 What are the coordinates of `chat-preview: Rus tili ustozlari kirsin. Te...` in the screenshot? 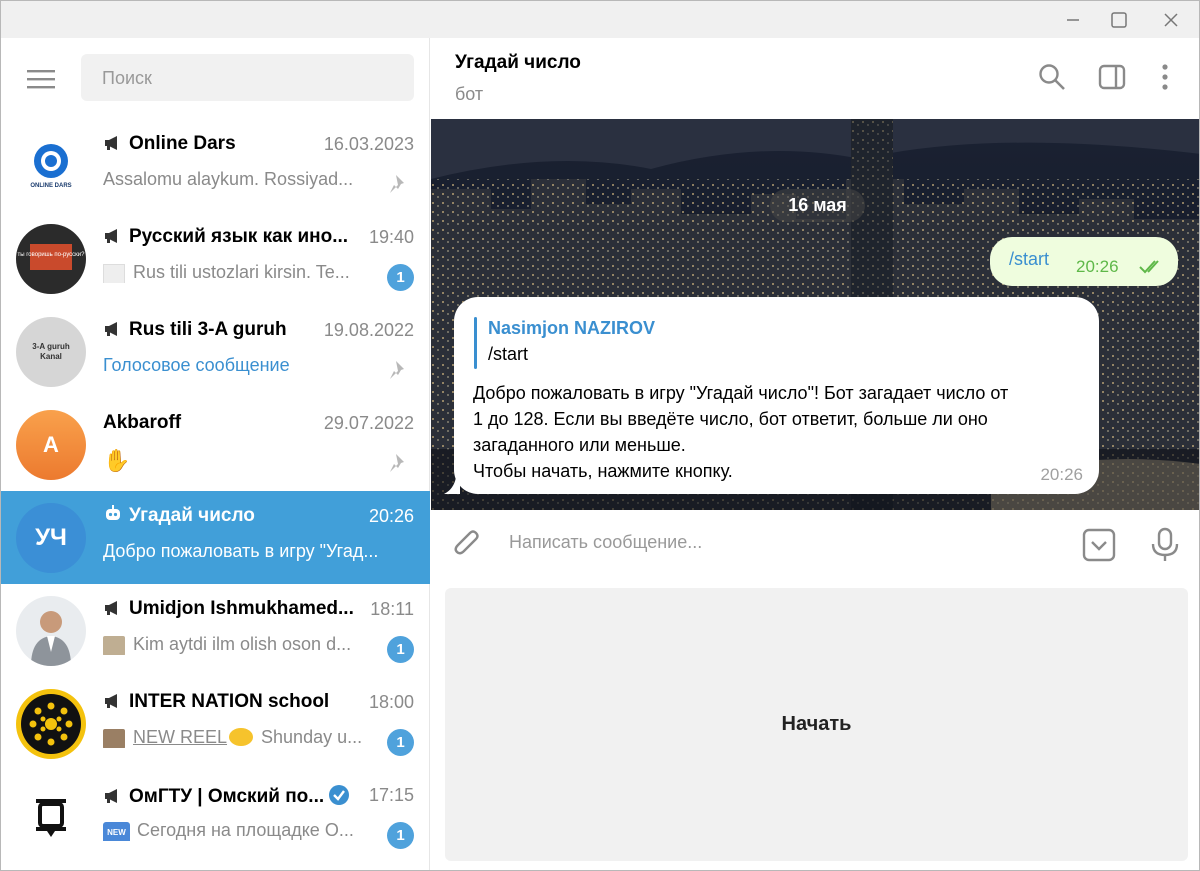 It's located at (240, 272).